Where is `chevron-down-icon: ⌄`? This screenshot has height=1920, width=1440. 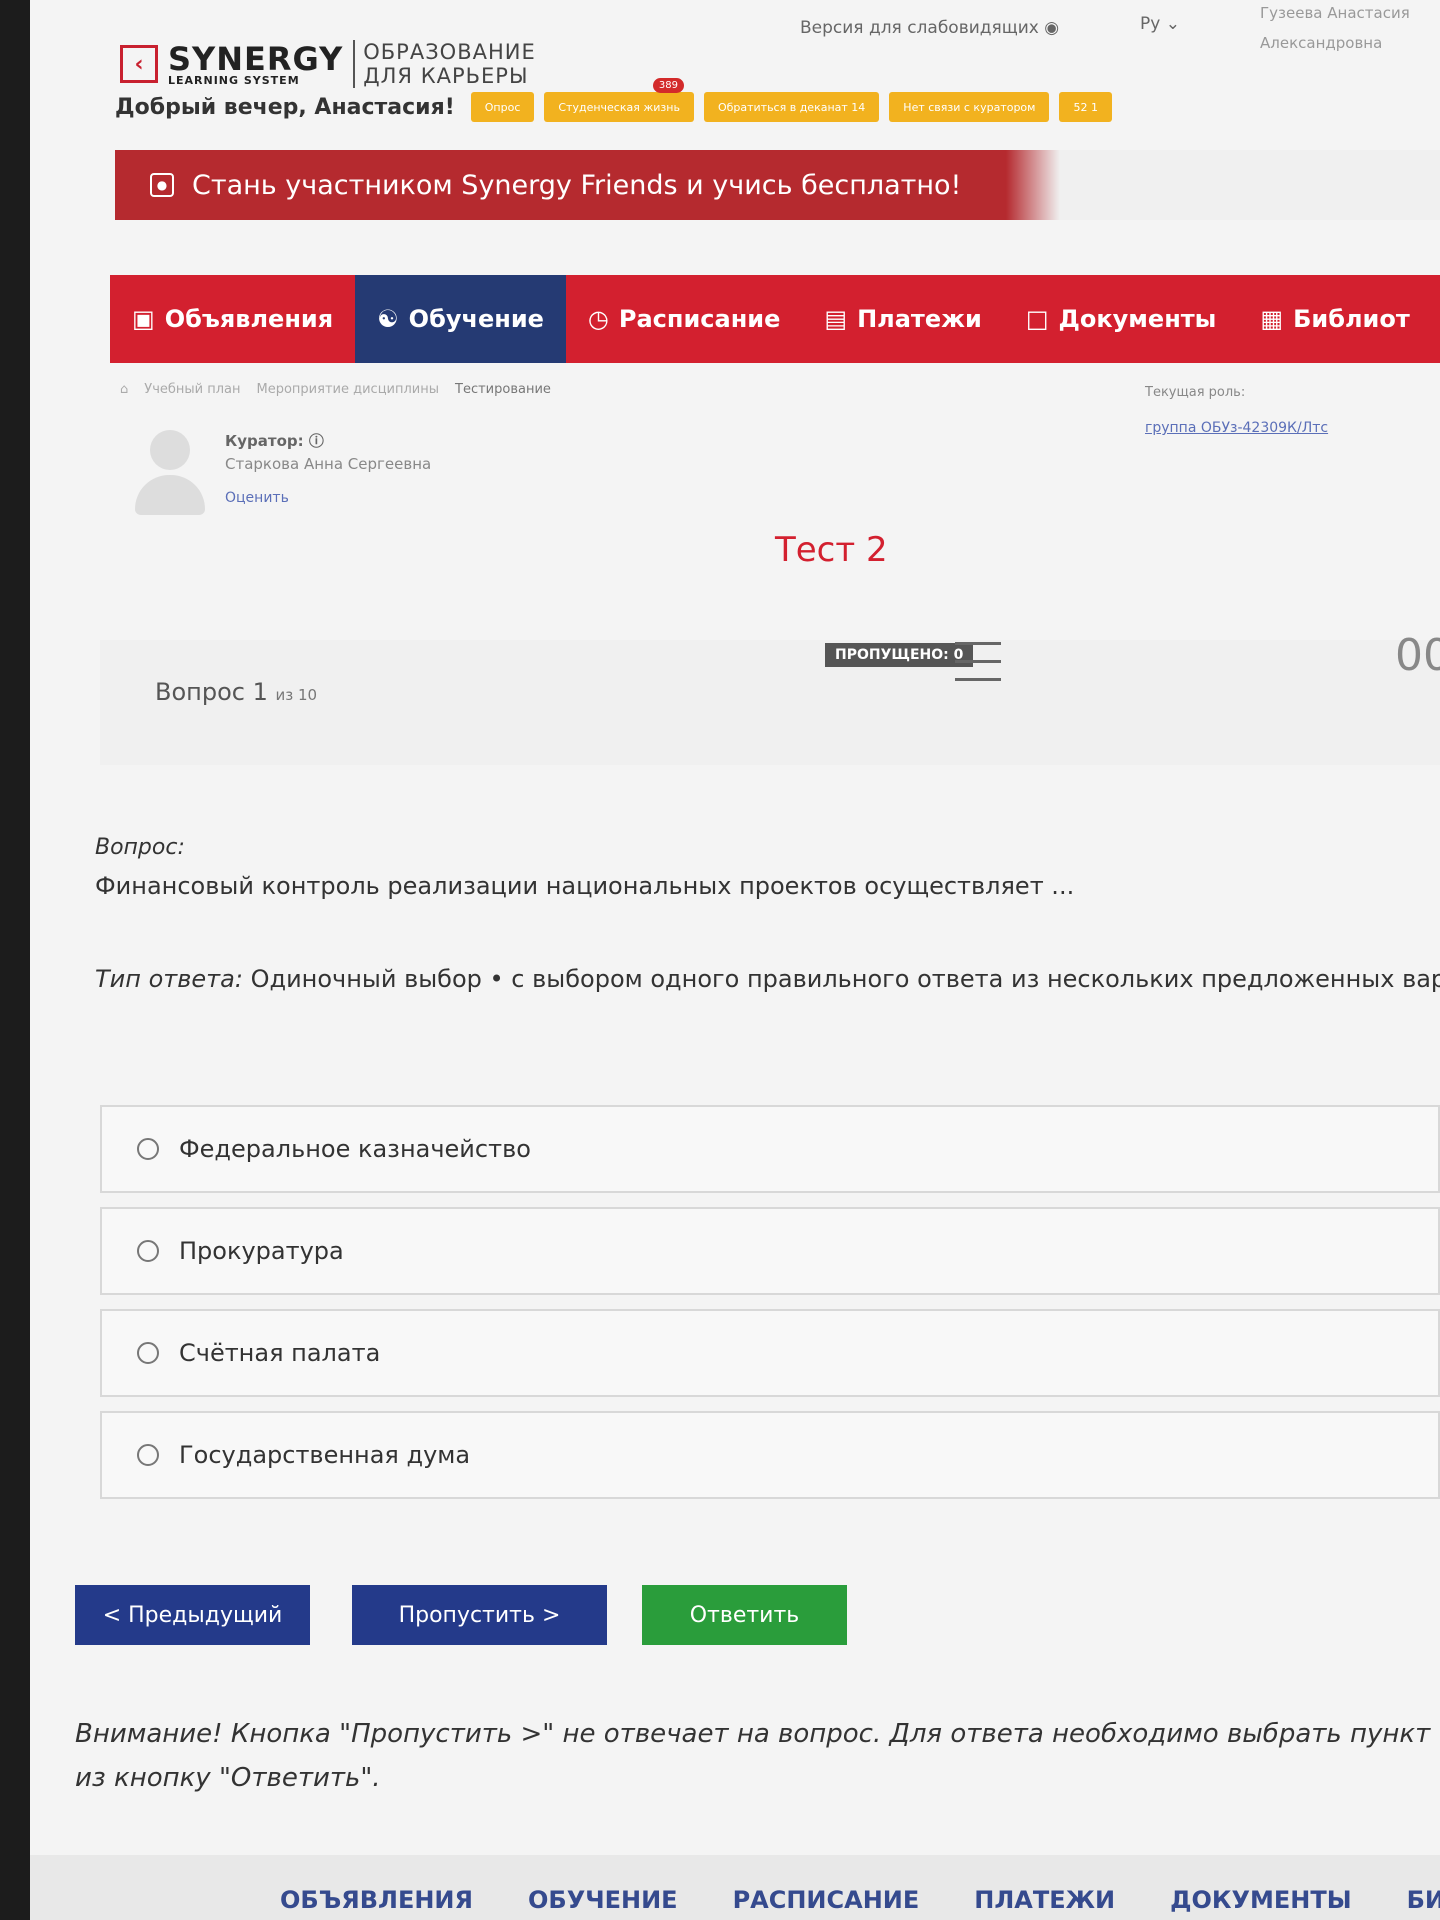
chevron-down-icon: ⌄ is located at coordinates (1172, 24).